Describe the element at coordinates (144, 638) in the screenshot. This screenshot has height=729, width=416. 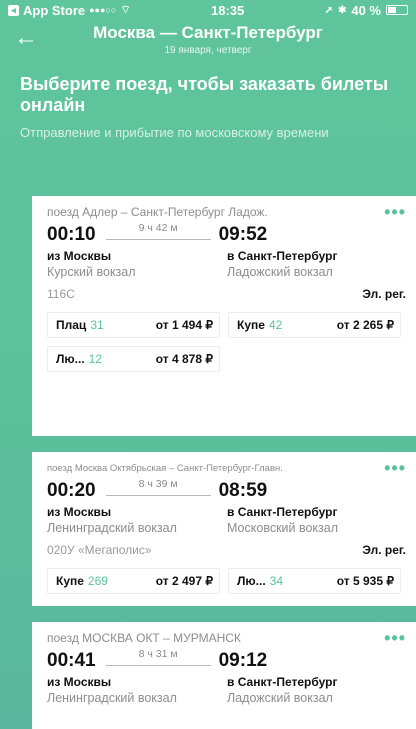
I see `train-name: поезд МОСКВА ОКТ – МУРМАНСК` at that location.